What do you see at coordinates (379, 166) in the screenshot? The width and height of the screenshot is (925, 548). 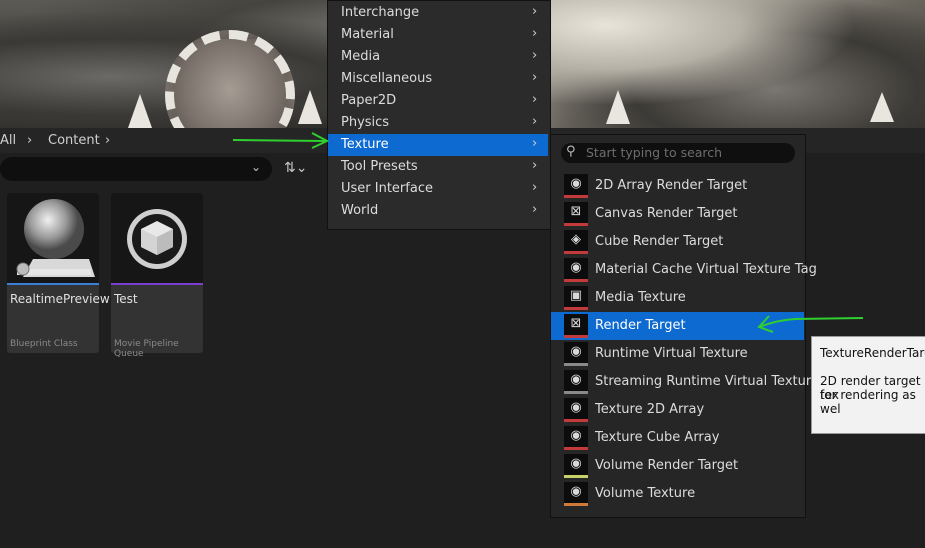 I see `menu-item-label: Tool Presets` at bounding box center [379, 166].